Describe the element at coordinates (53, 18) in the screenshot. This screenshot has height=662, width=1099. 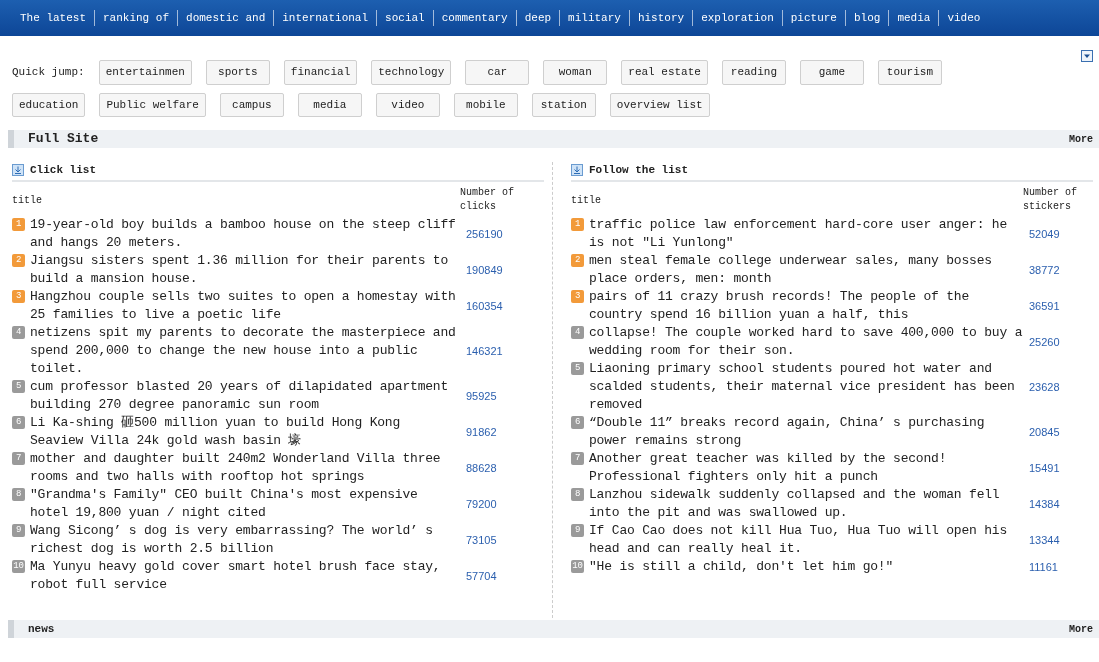
I see `nav-link: The latest` at that location.